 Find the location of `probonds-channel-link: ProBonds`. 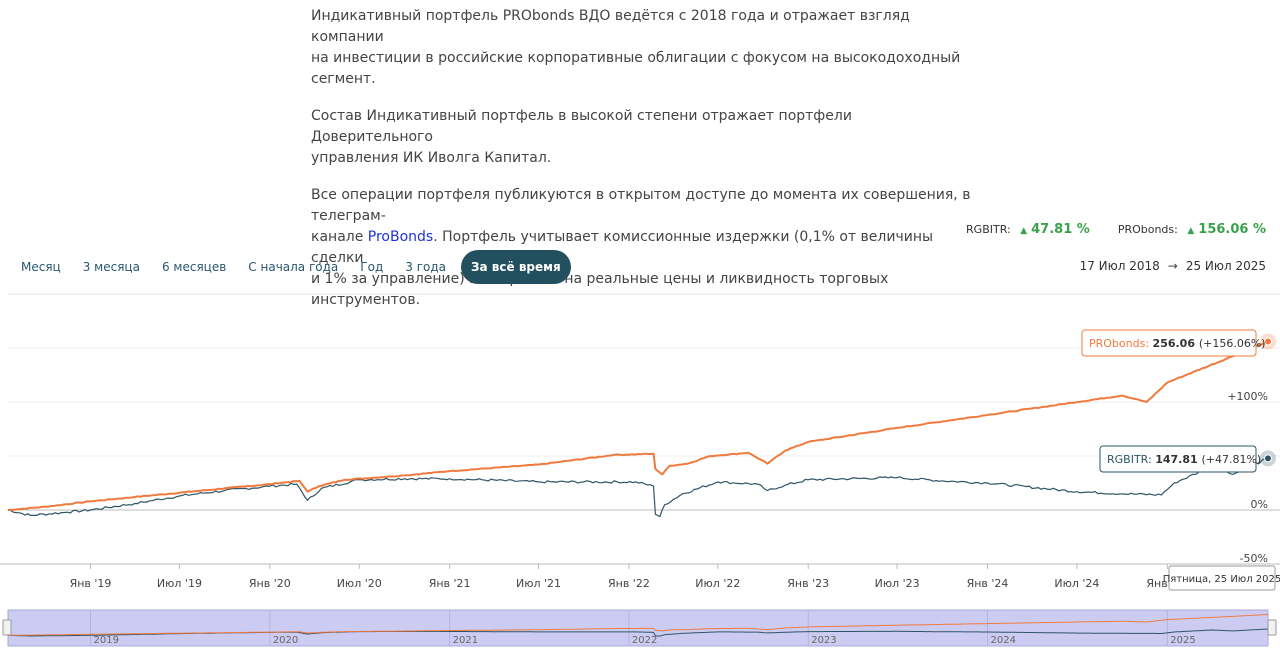

probonds-channel-link: ProBonds is located at coordinates (400, 237).